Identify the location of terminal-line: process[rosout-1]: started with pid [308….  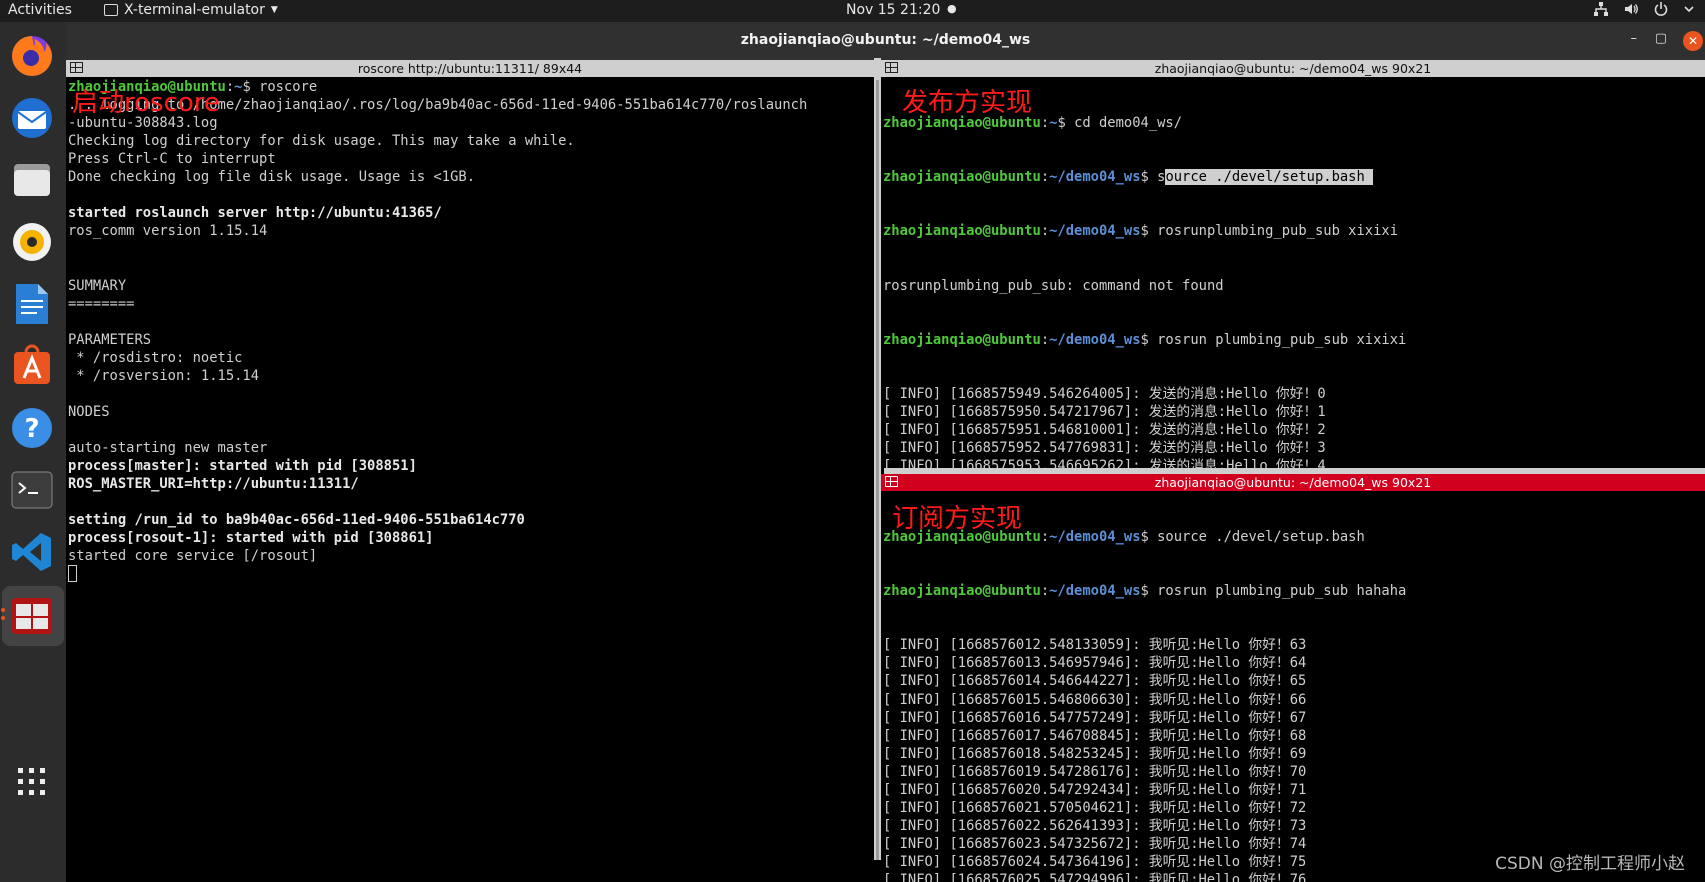
(251, 538).